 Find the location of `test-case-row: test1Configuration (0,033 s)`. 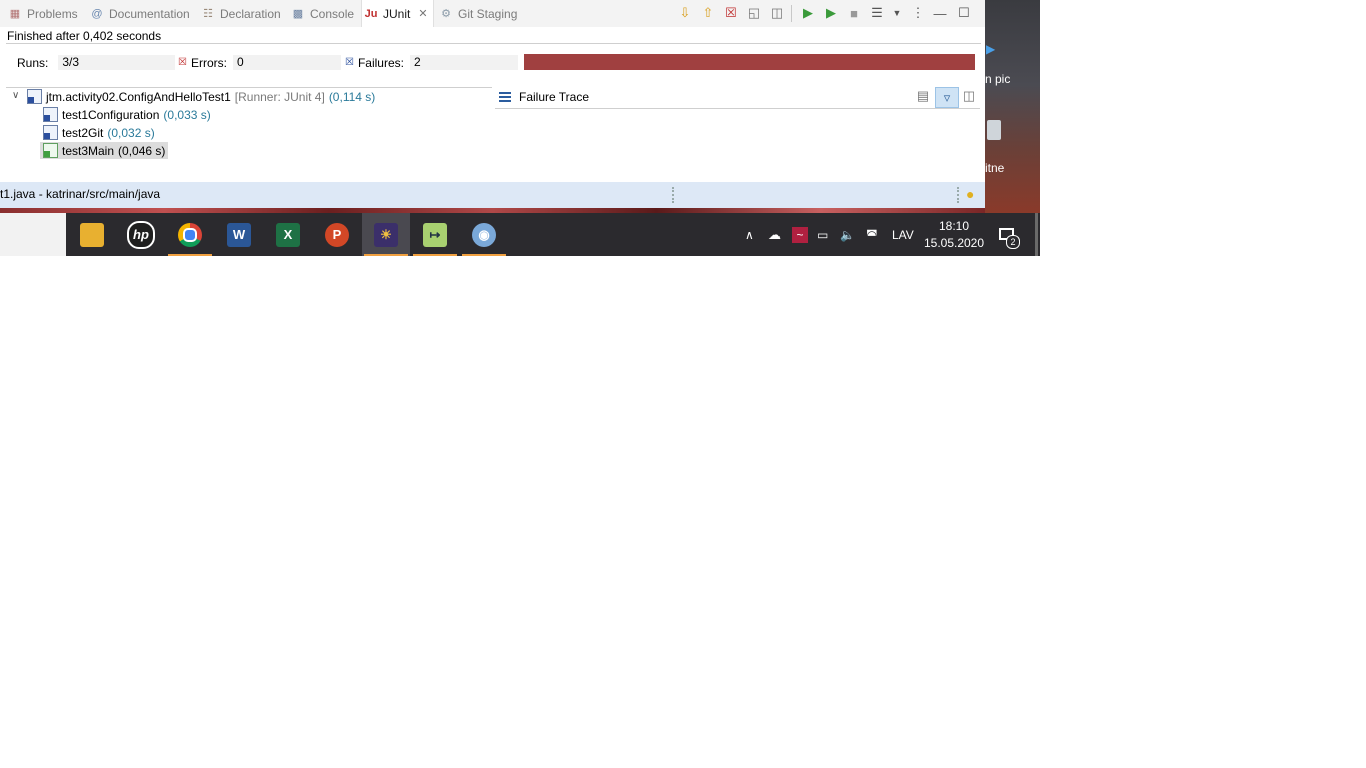

test-case-row: test1Configuration (0,033 s) is located at coordinates (127, 114).